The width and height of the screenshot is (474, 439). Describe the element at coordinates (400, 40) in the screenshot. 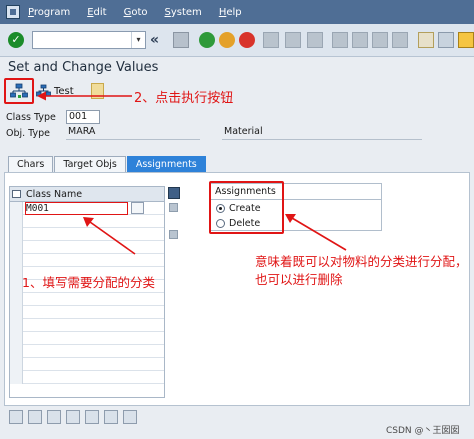

I see `last-page-icon` at that location.